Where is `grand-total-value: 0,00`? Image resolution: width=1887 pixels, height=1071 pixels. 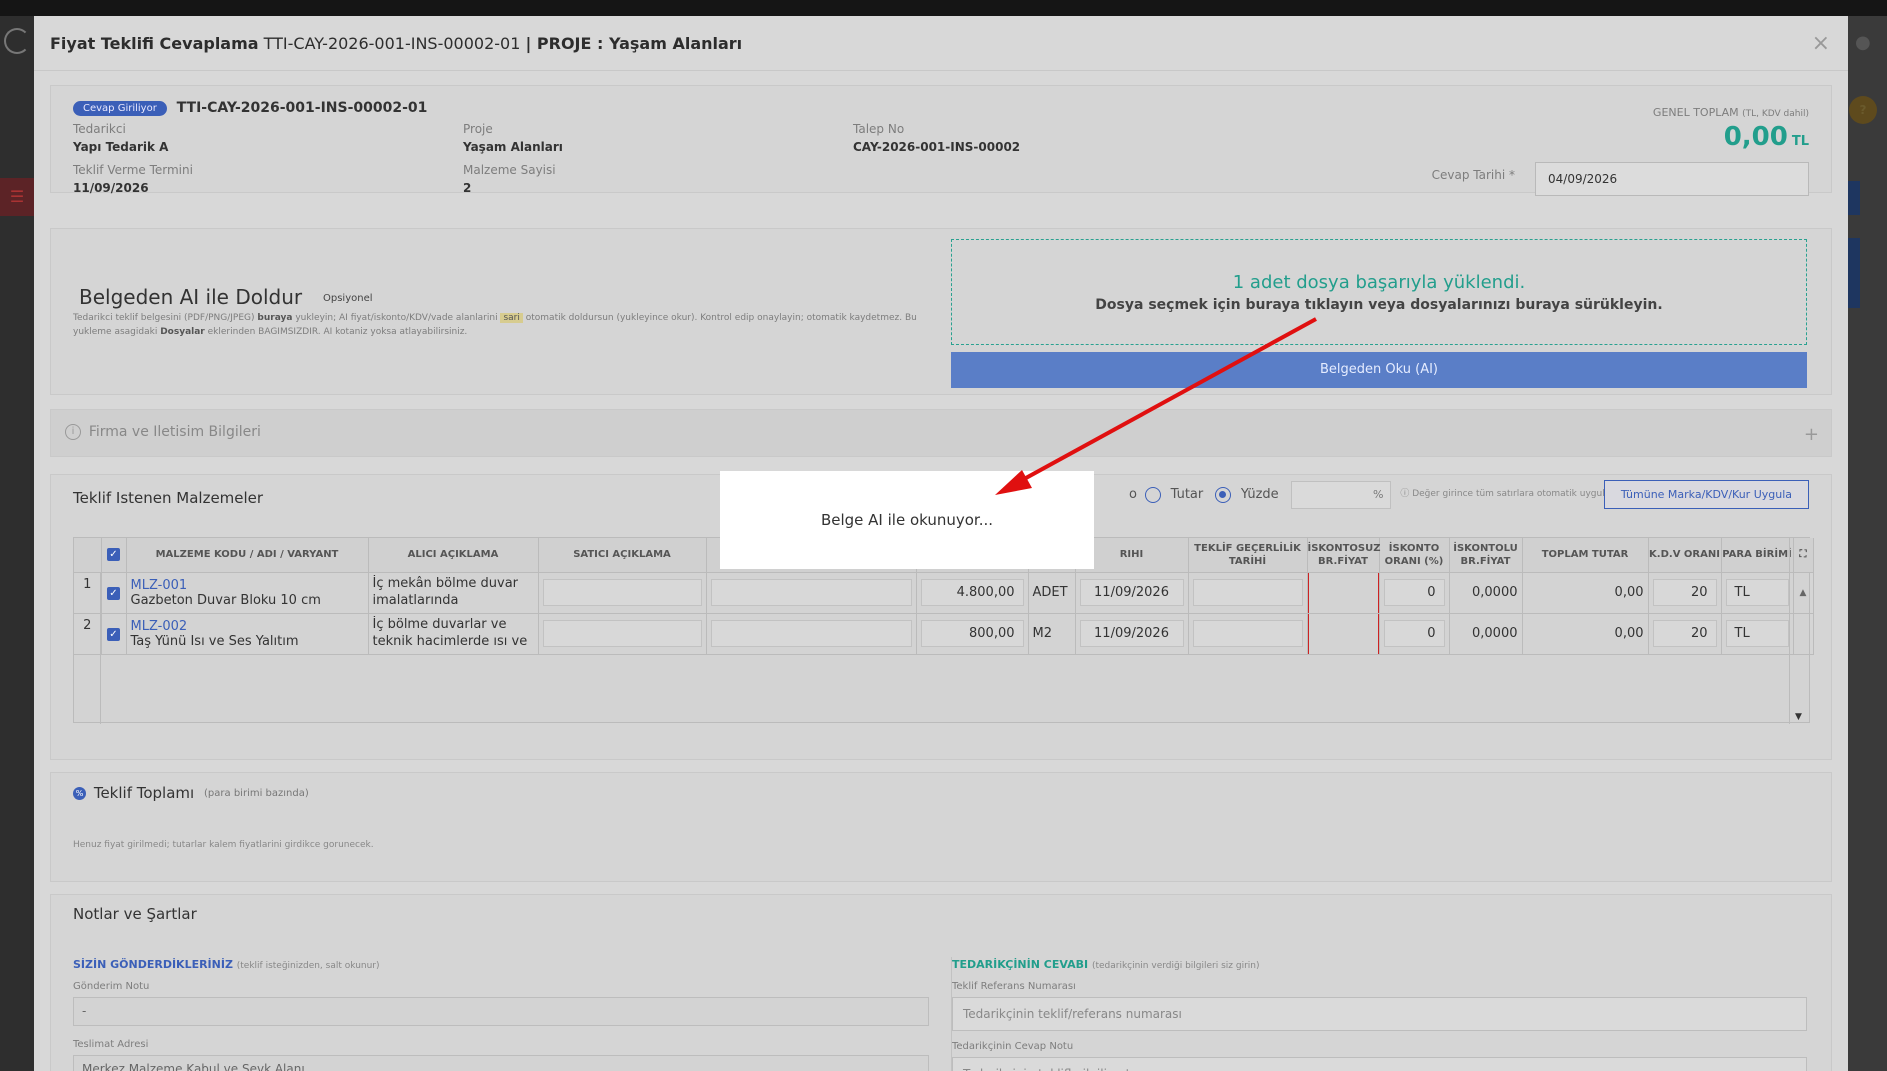 grand-total-value: 0,00 is located at coordinates (1755, 137).